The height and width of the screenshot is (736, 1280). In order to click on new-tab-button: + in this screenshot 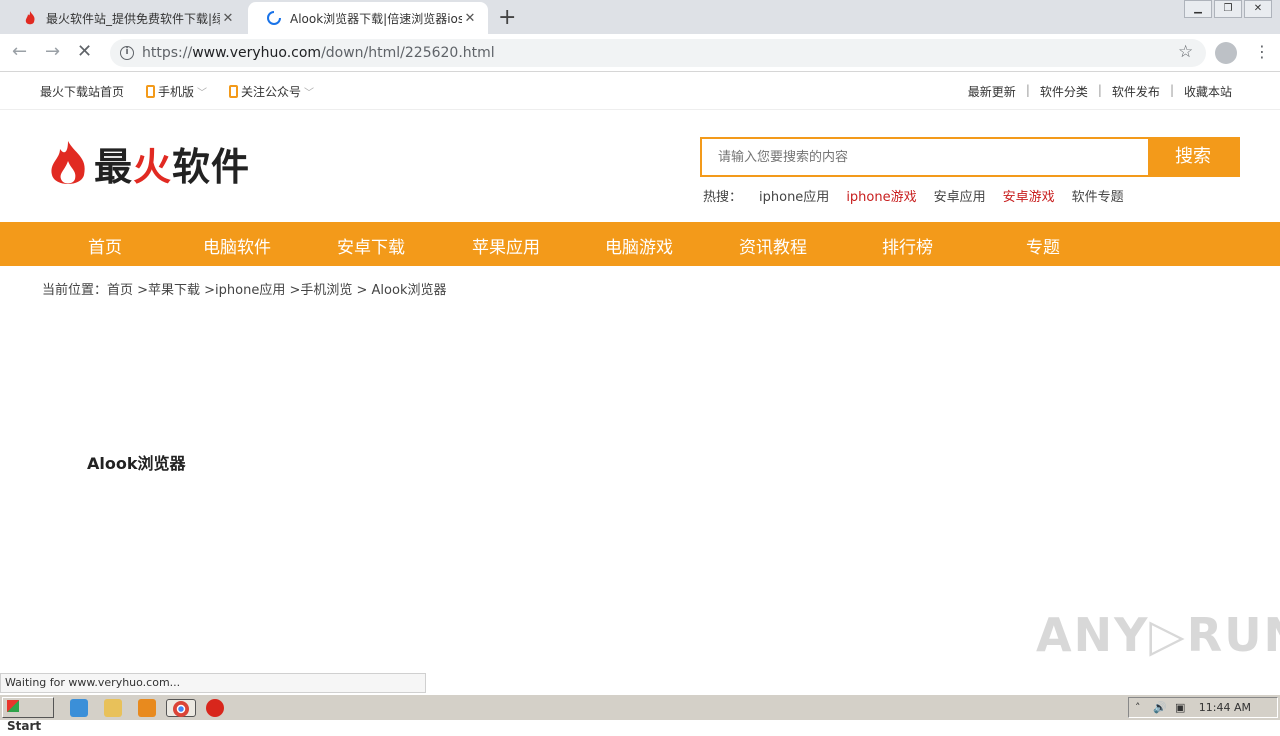, I will do `click(507, 17)`.